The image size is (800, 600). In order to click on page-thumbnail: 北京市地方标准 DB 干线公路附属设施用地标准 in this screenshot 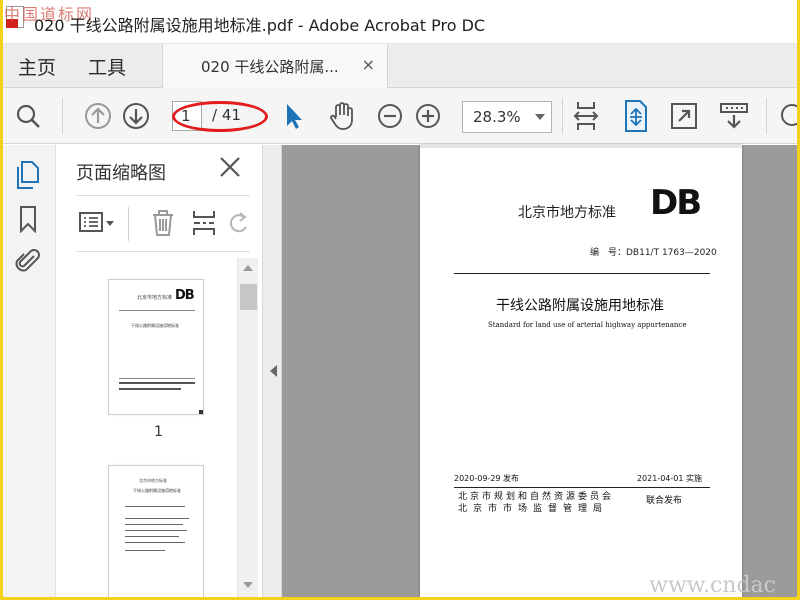, I will do `click(156, 347)`.